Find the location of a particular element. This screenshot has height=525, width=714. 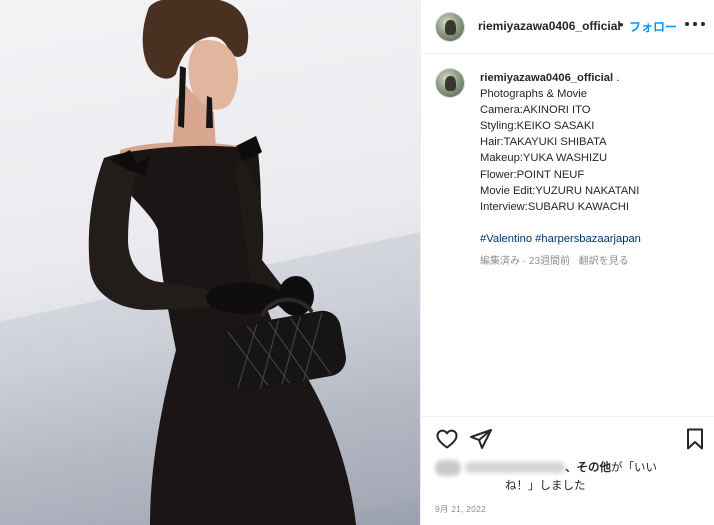

caption-line: Interview:SUBARU KAWACHI is located at coordinates (554, 206).